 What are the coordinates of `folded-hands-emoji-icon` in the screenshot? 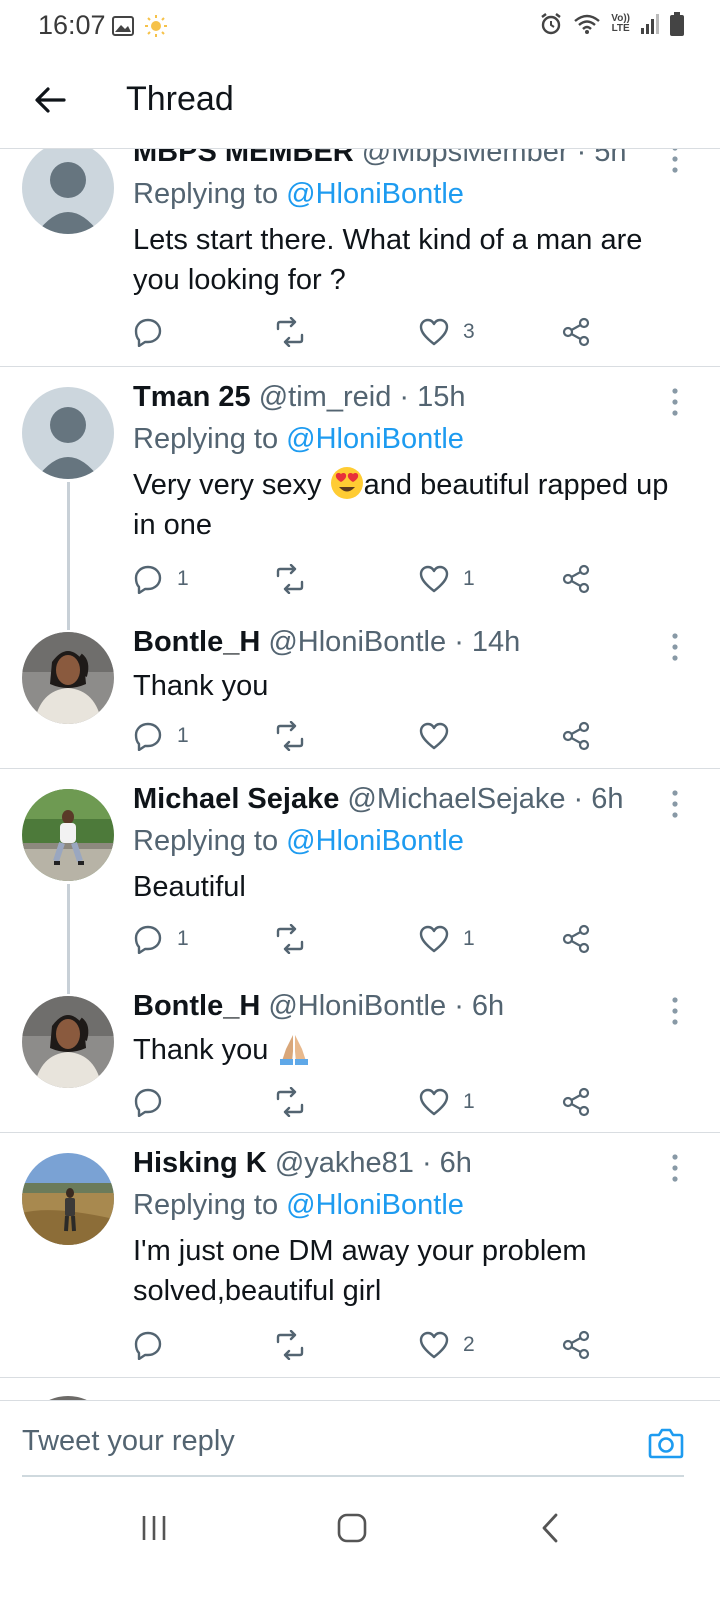 It's located at (294, 1050).